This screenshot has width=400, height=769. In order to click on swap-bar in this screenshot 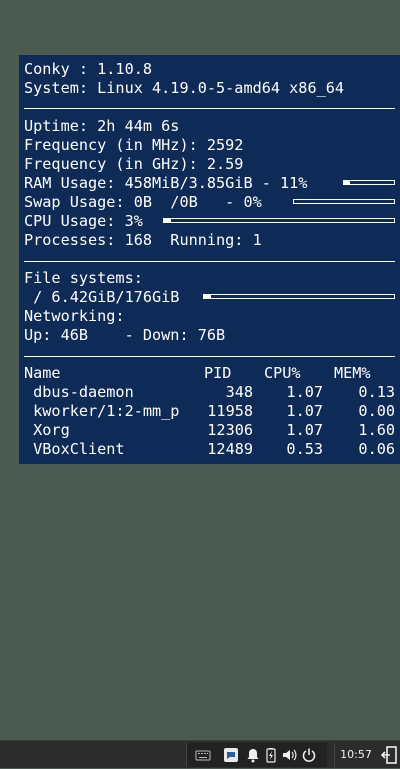, I will do `click(344, 201)`.